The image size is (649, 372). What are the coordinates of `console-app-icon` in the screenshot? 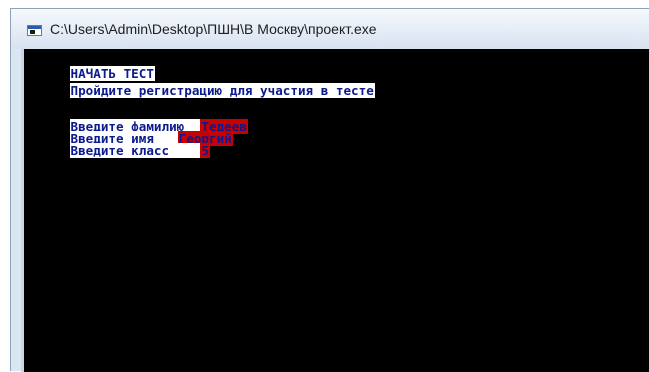 It's located at (34, 30).